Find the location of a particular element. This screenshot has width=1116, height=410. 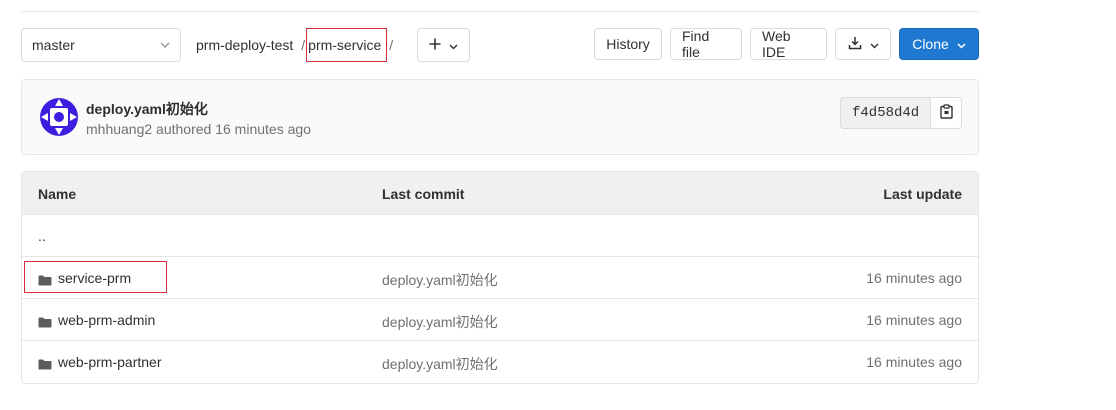

folder-name: web-prm-partner is located at coordinates (110, 362).